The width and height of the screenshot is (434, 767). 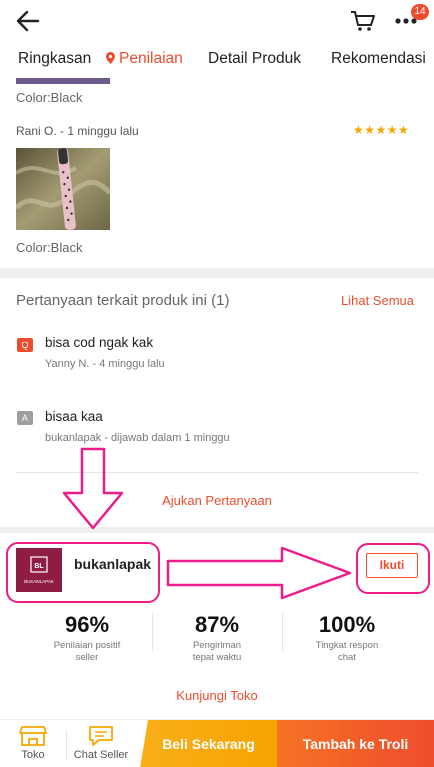 I want to click on stat-label: tepat waktu, so click(x=217, y=657).